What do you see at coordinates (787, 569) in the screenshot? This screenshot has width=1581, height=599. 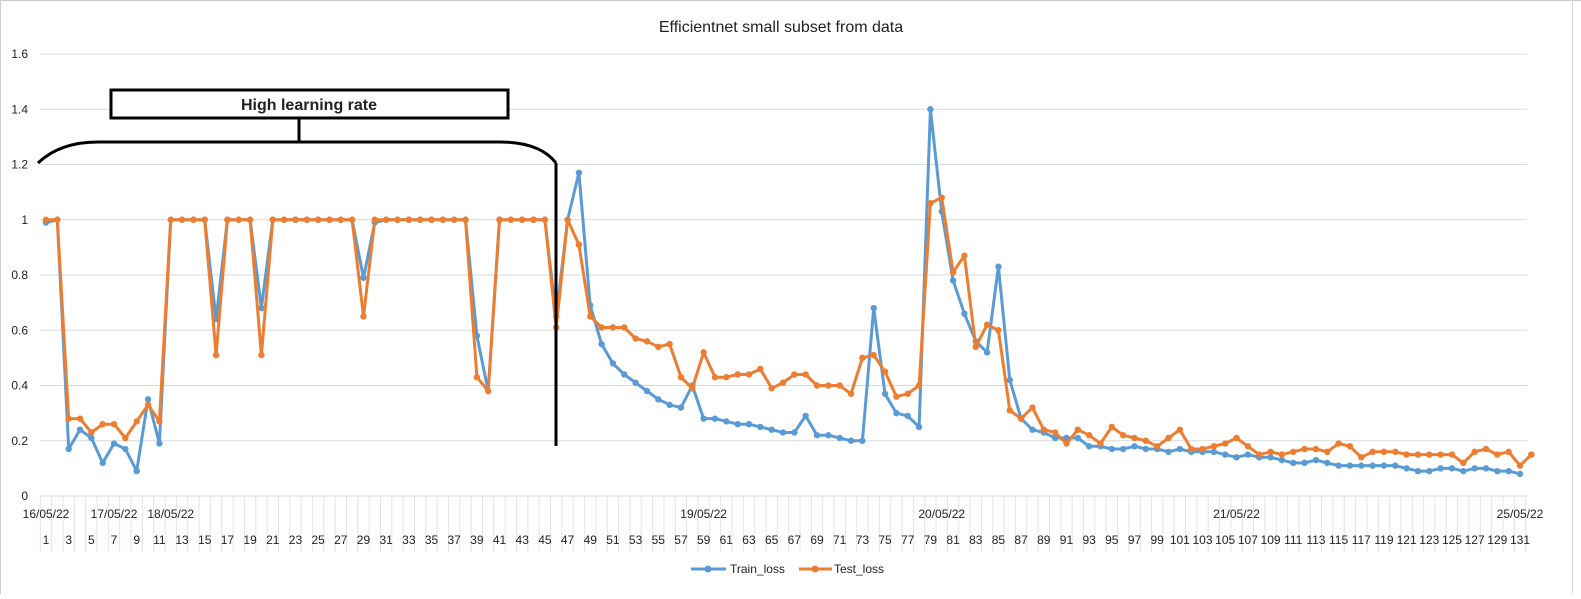 I see `legend: Train_loss Test_loss` at bounding box center [787, 569].